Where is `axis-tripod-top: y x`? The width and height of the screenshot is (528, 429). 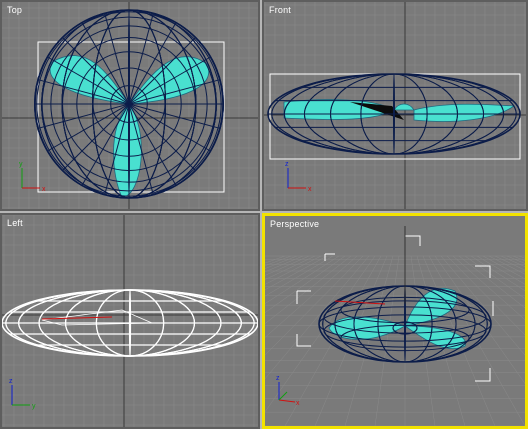
axis-tripod-top: y x is located at coordinates (32, 177).